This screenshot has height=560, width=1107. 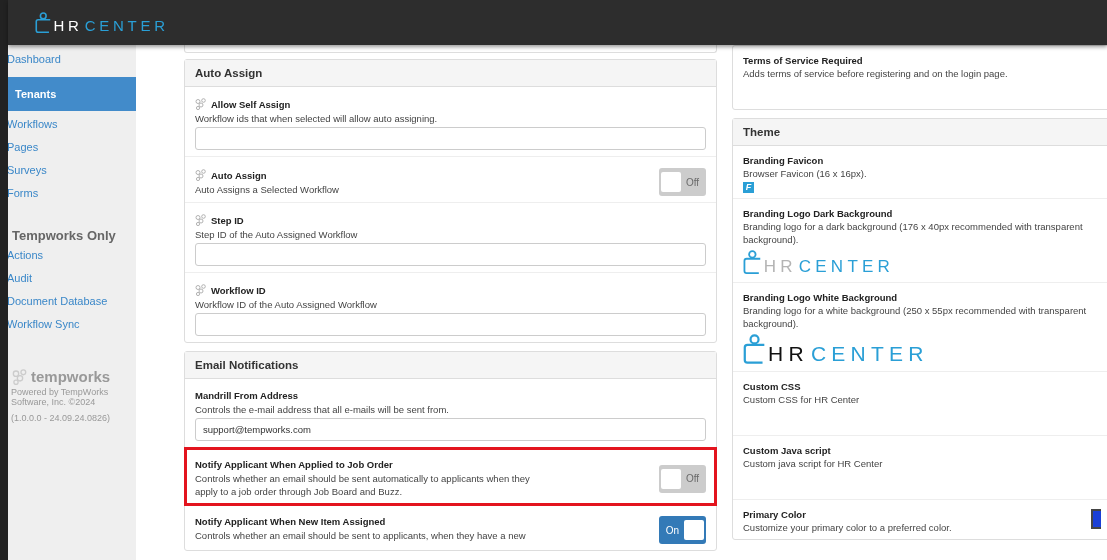 I want to click on brand-name: tempworks, so click(x=71, y=376).